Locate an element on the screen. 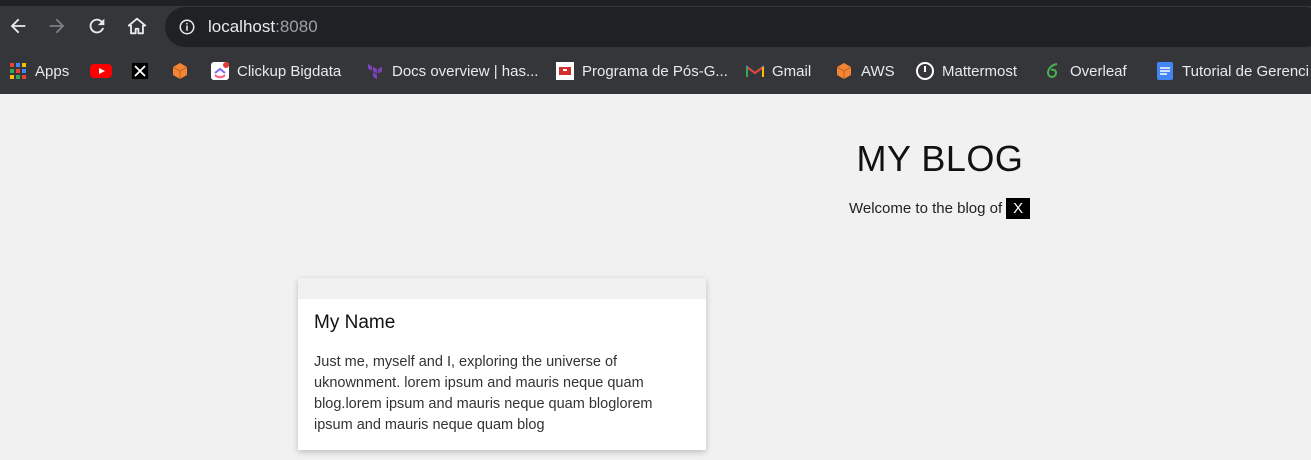  bookmark-clickup: Clickup Bigdata is located at coordinates (276, 71).